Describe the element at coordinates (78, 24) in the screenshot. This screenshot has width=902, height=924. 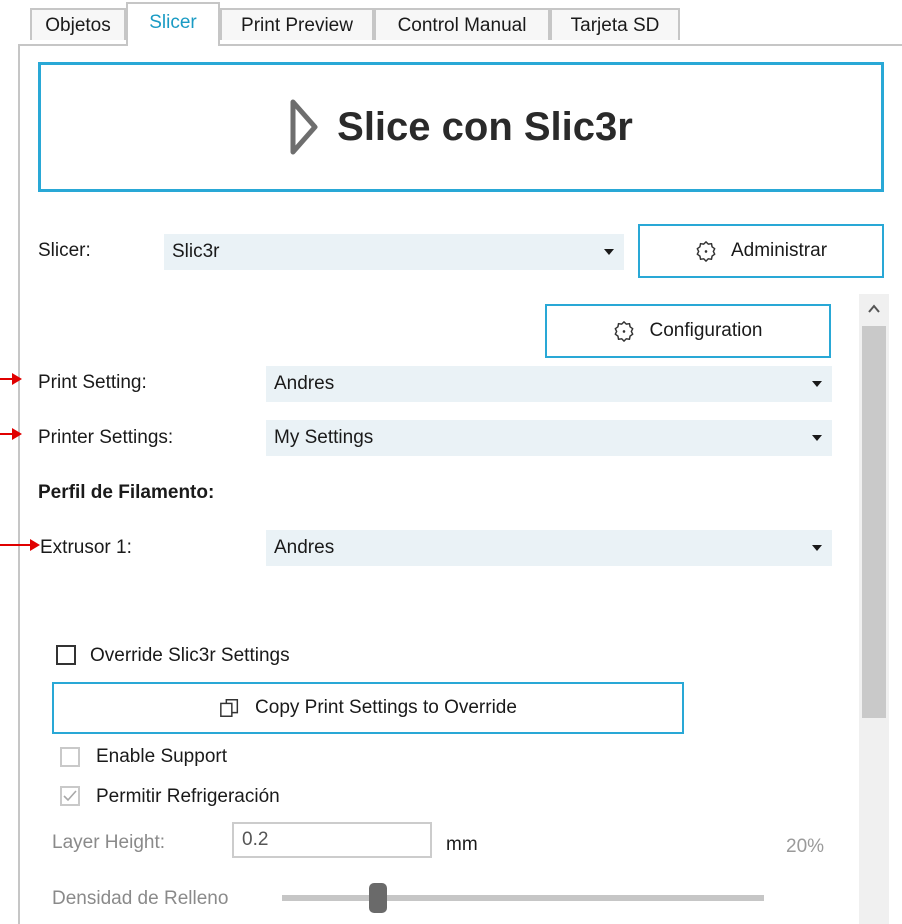
I see `tab-objetos: Objetos` at that location.